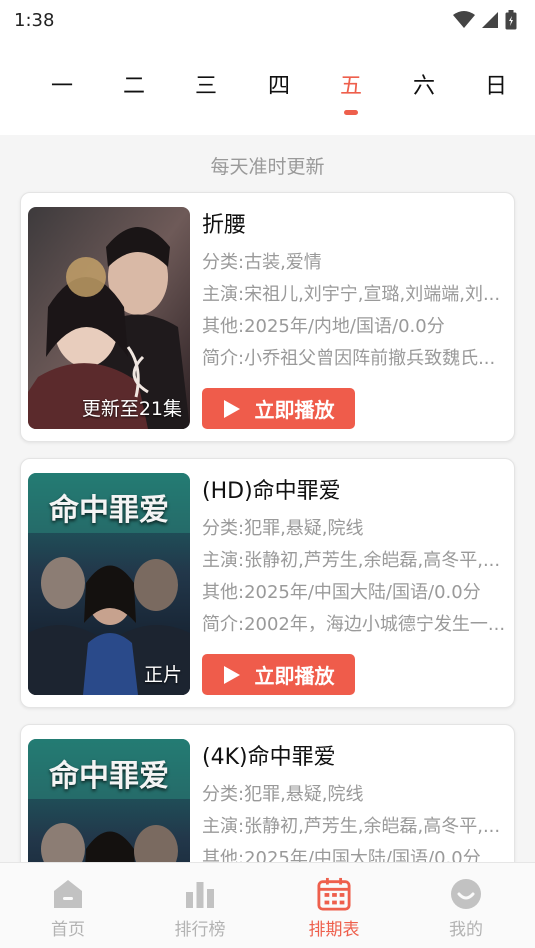  I want to click on battery-icon, so click(511, 20).